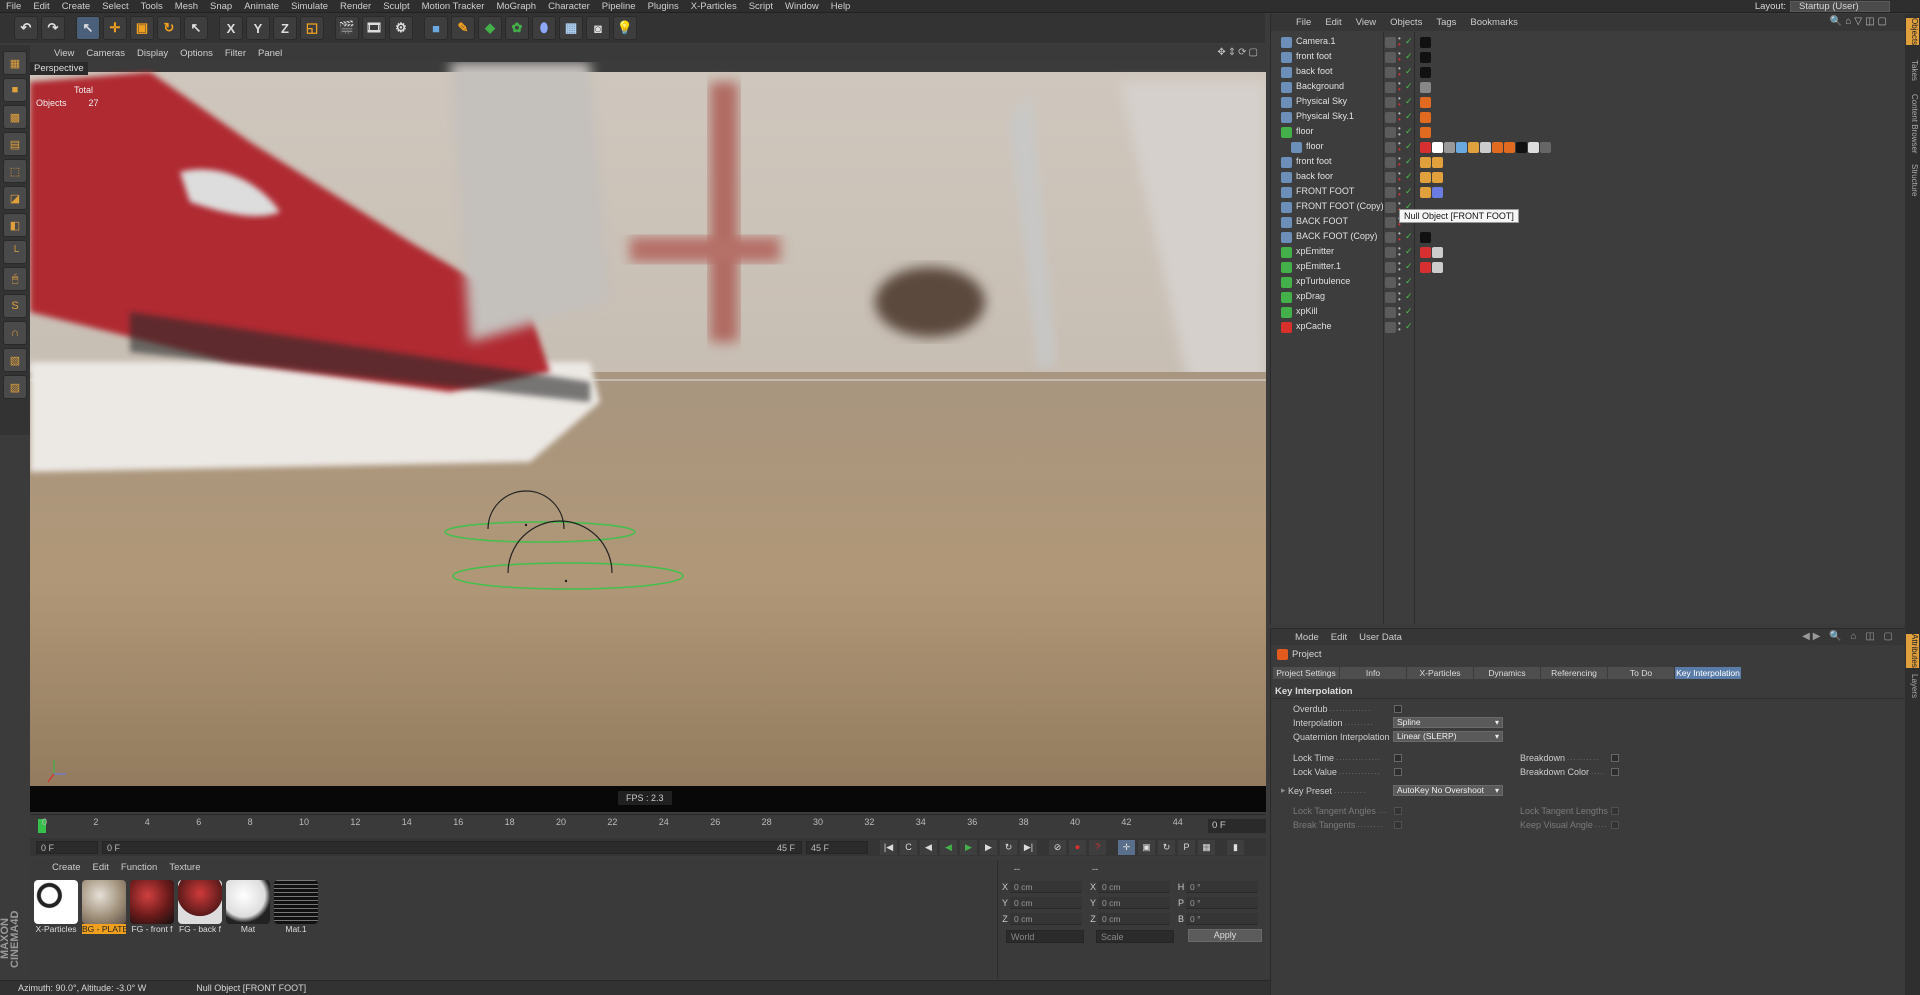 Image resolution: width=1920 pixels, height=995 pixels. What do you see at coordinates (948, 847) in the screenshot?
I see `play-backward-icon: ◀` at bounding box center [948, 847].